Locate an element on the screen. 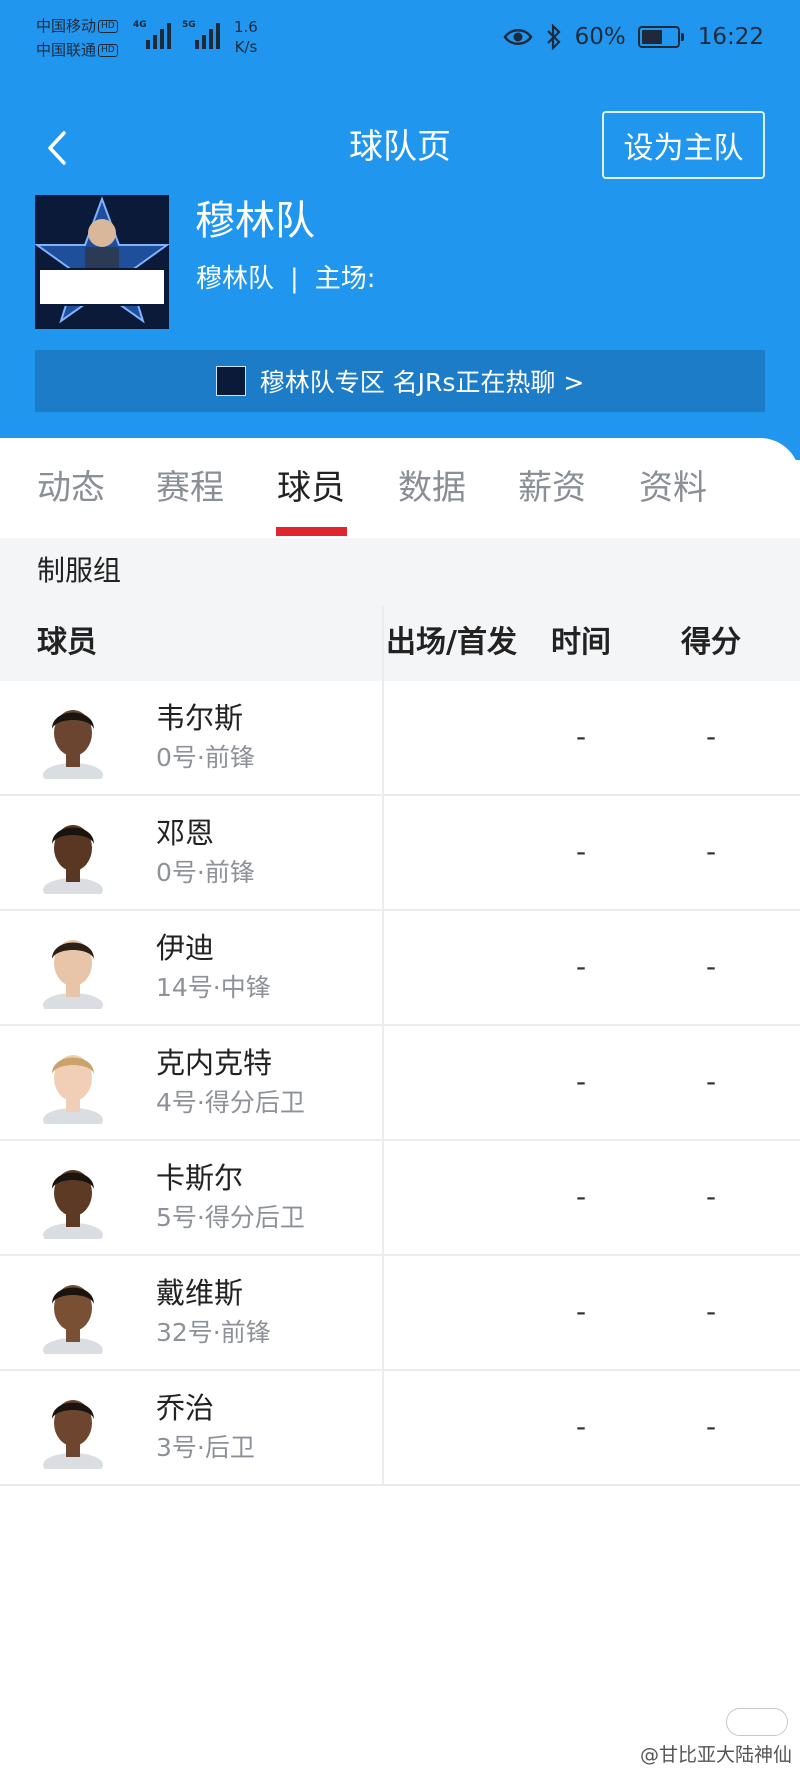 The image size is (800, 1778). player-number-position: 3号·后卫 is located at coordinates (205, 1447).